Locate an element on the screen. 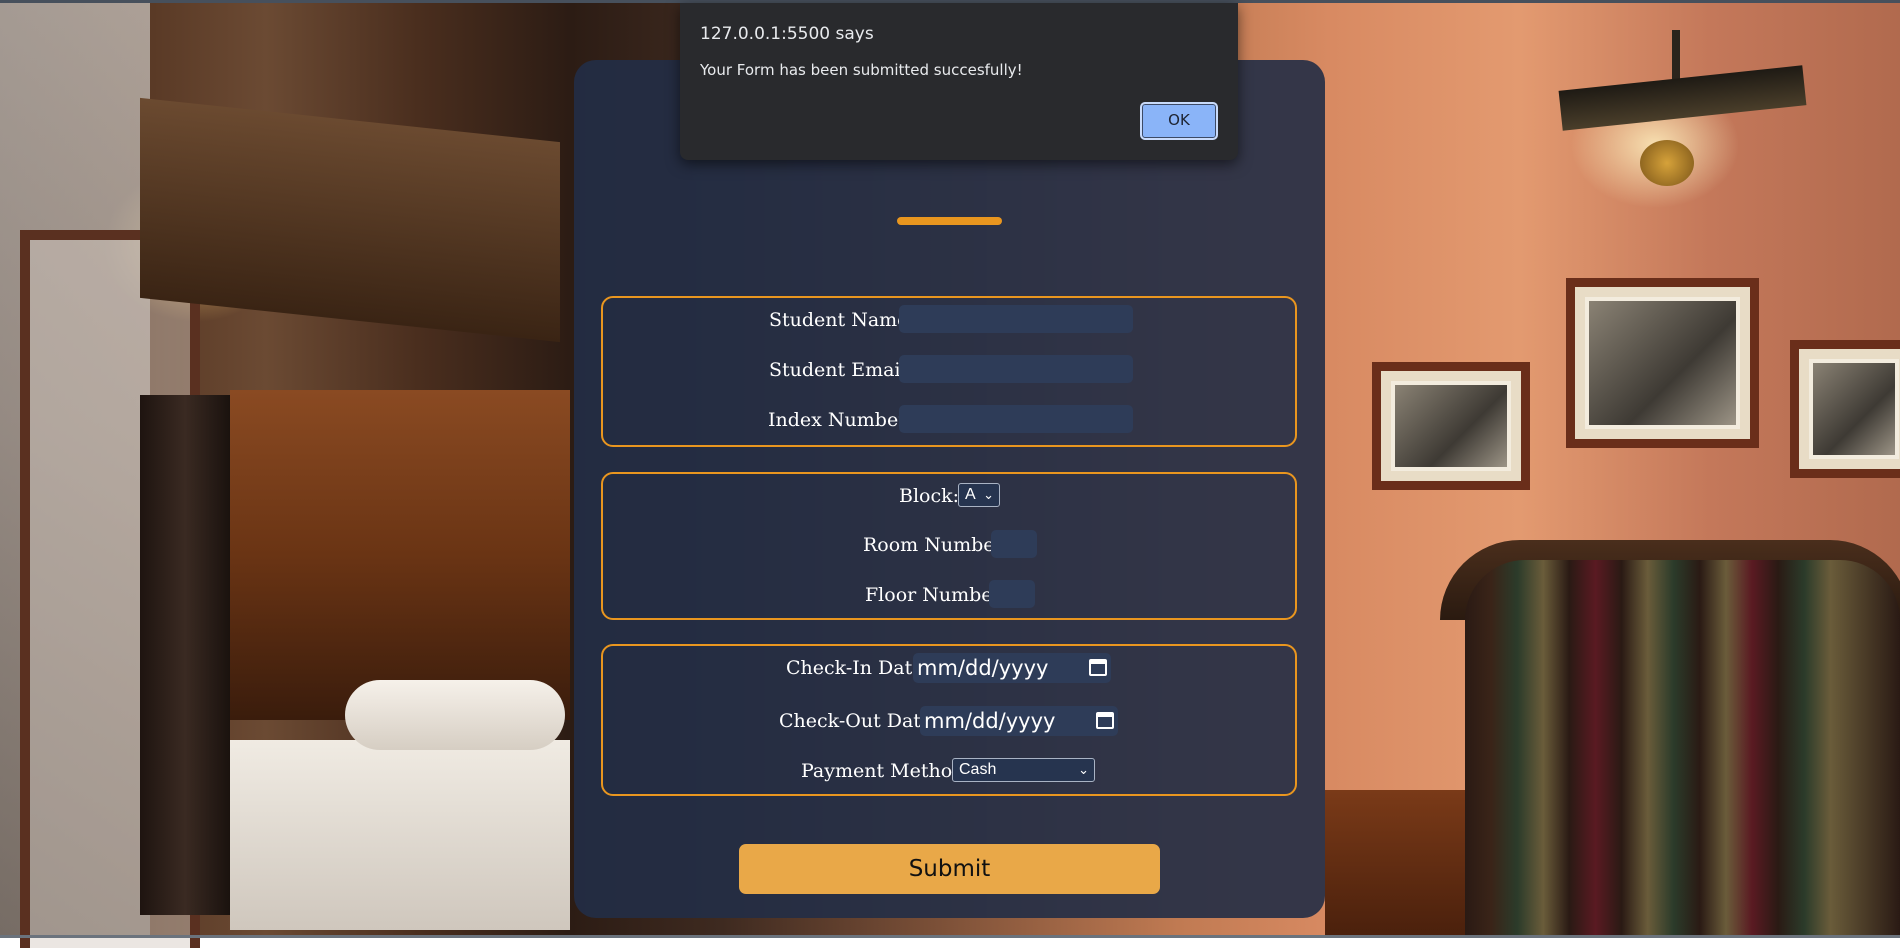 This screenshot has width=1900, height=948. payment-method-label: Payment Method: is located at coordinates (886, 771).